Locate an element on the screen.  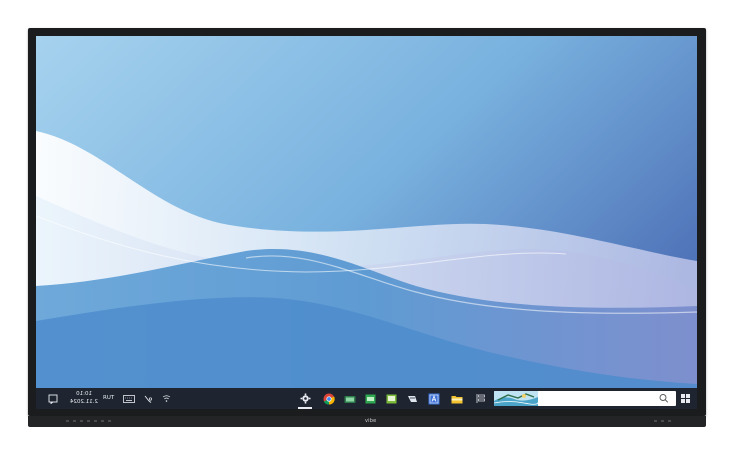
taskbar-search is located at coordinates (585, 398).